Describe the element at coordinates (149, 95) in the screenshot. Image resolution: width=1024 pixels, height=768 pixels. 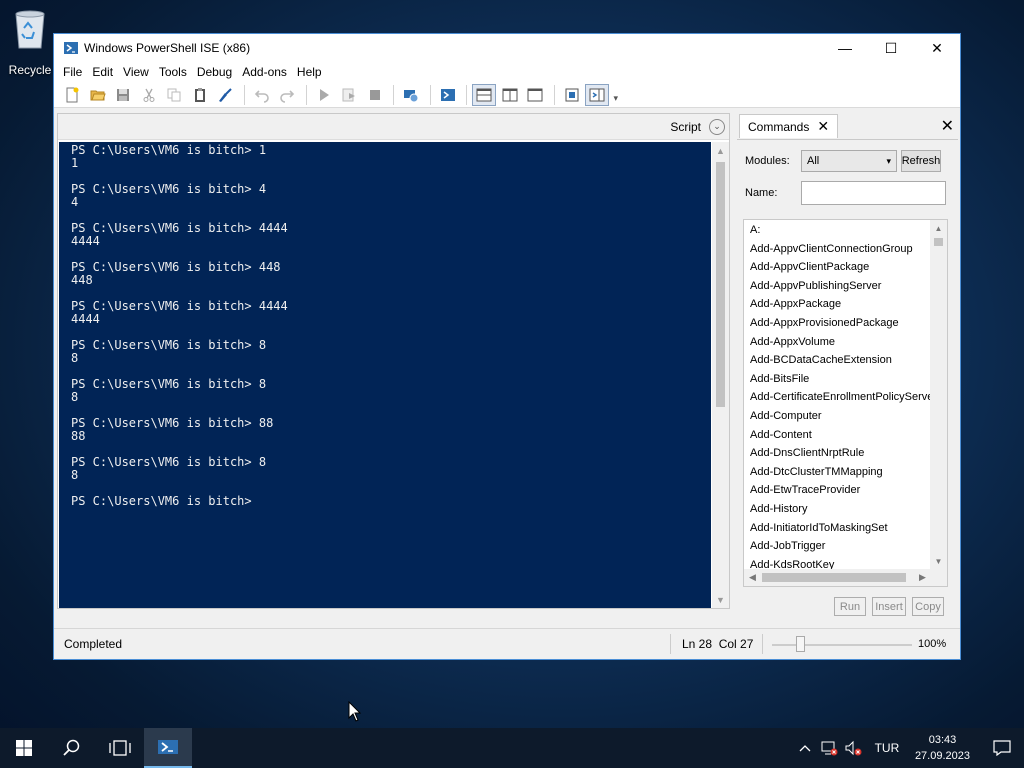
I see `cut-button` at that location.